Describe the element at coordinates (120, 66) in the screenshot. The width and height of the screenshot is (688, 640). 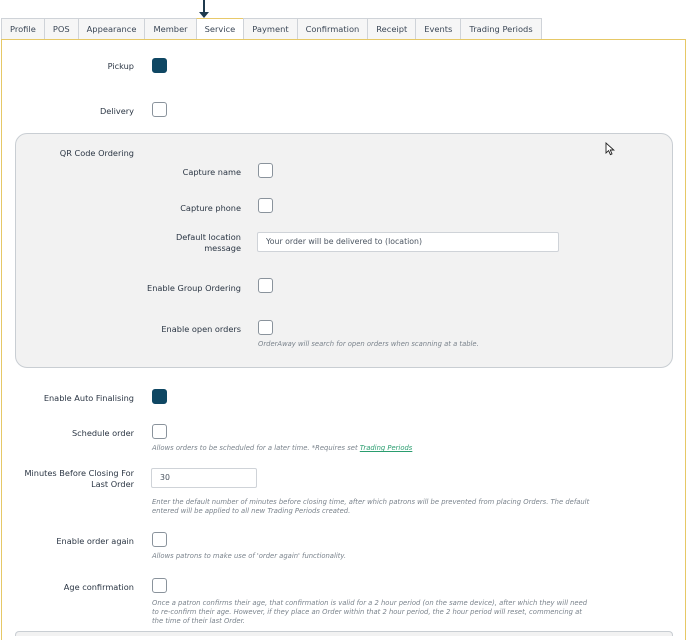
I see `pickup-label: Pickup` at that location.